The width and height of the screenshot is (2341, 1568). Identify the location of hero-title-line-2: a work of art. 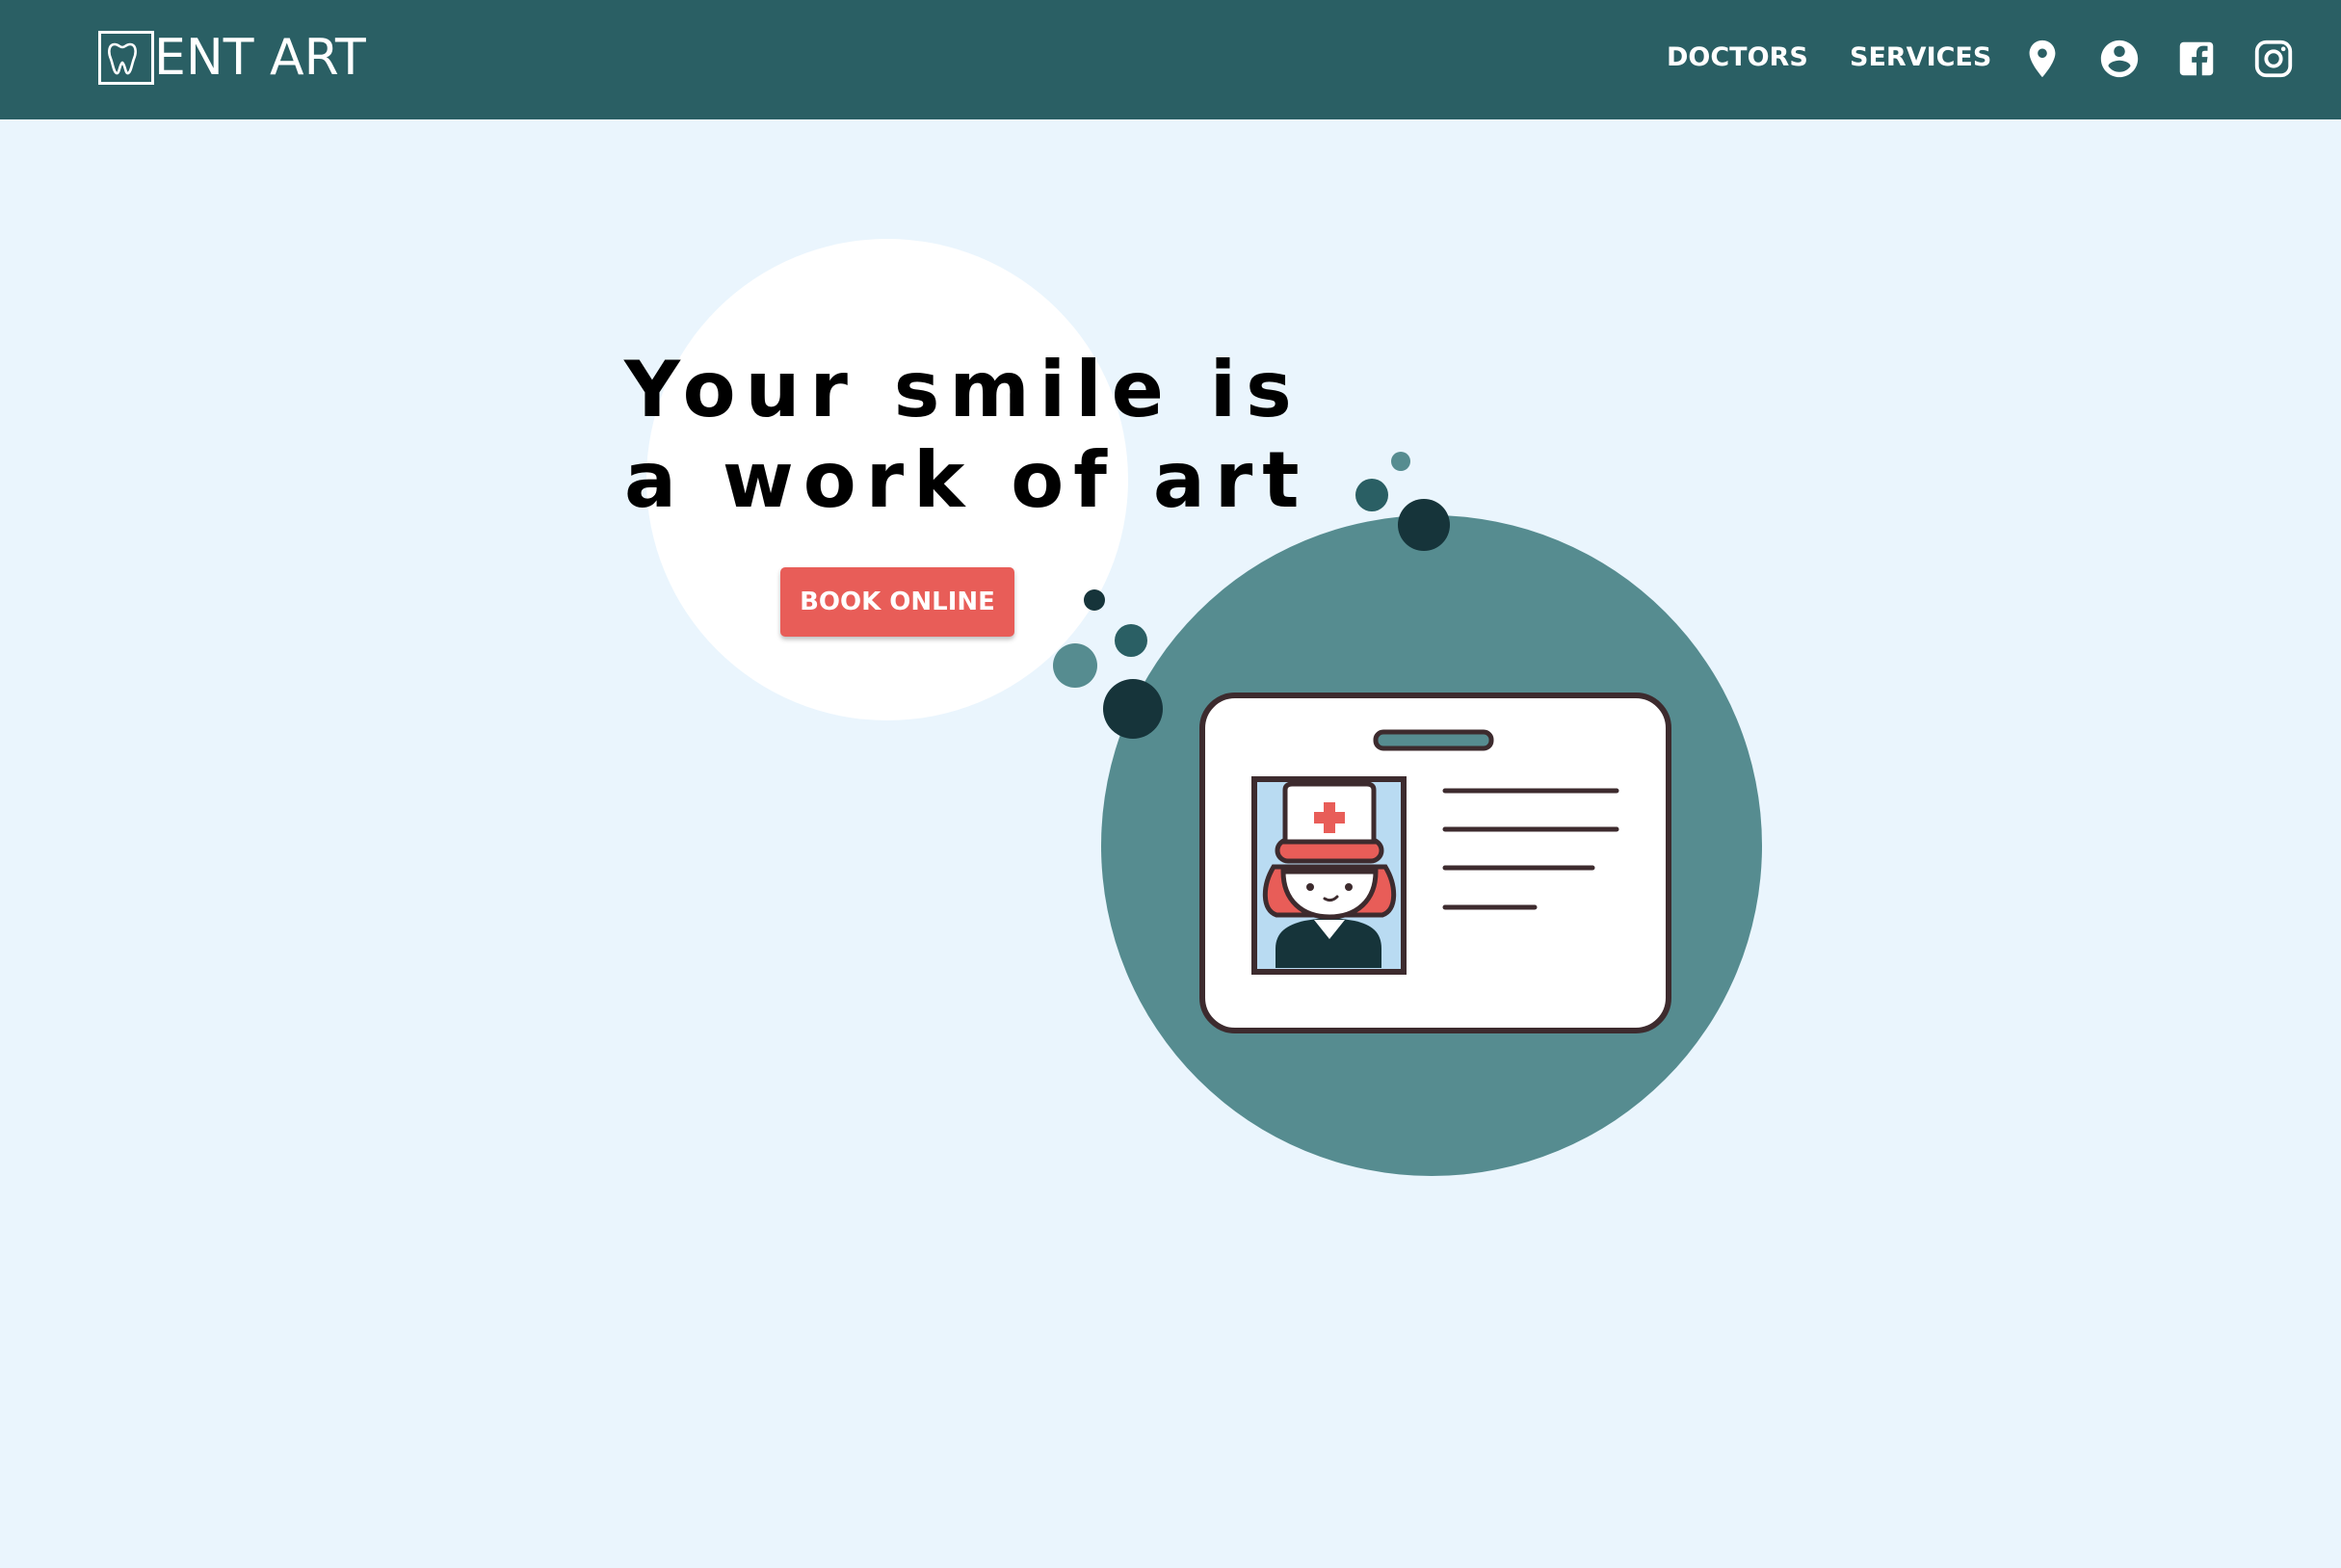
(966, 480).